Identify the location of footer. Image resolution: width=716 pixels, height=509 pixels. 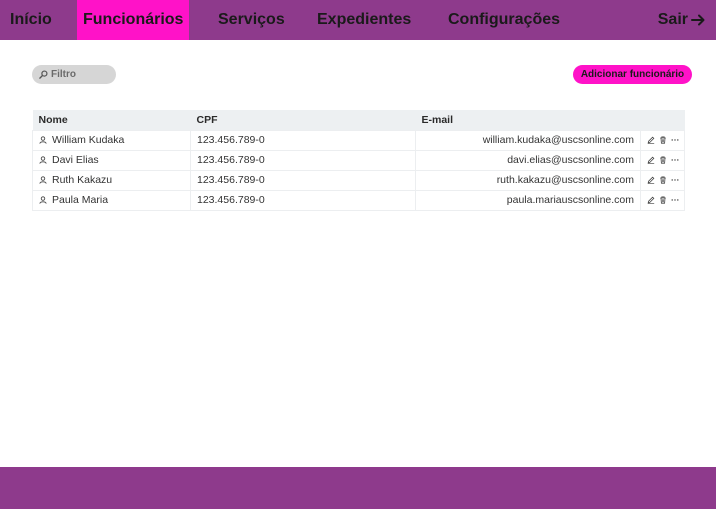
(358, 488).